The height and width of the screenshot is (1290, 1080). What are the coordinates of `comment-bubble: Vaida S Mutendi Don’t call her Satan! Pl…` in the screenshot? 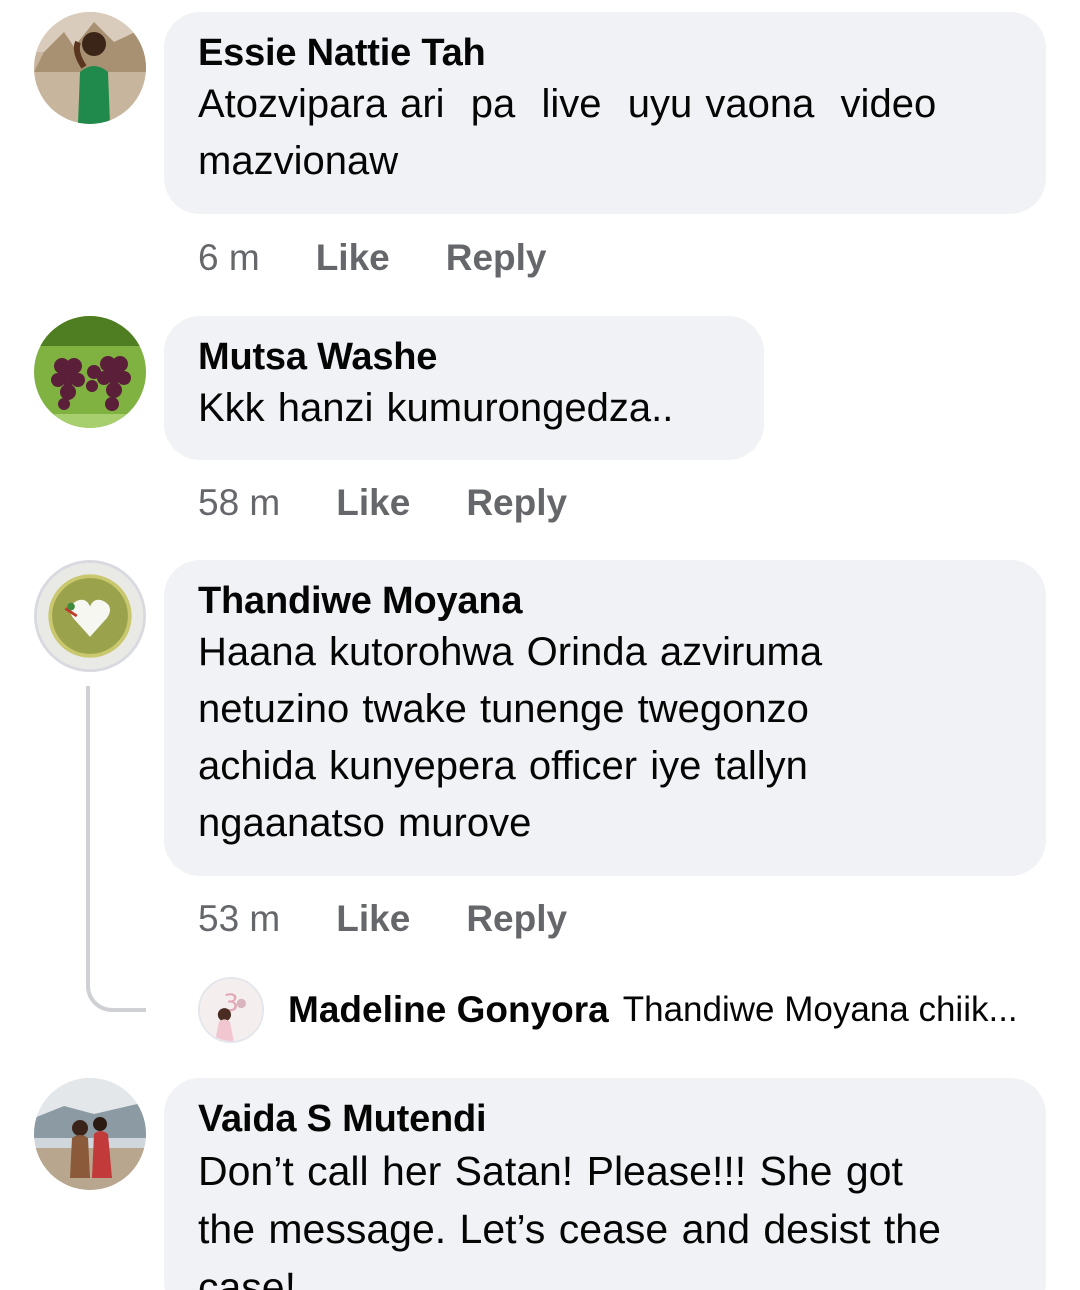 It's located at (605, 1184).